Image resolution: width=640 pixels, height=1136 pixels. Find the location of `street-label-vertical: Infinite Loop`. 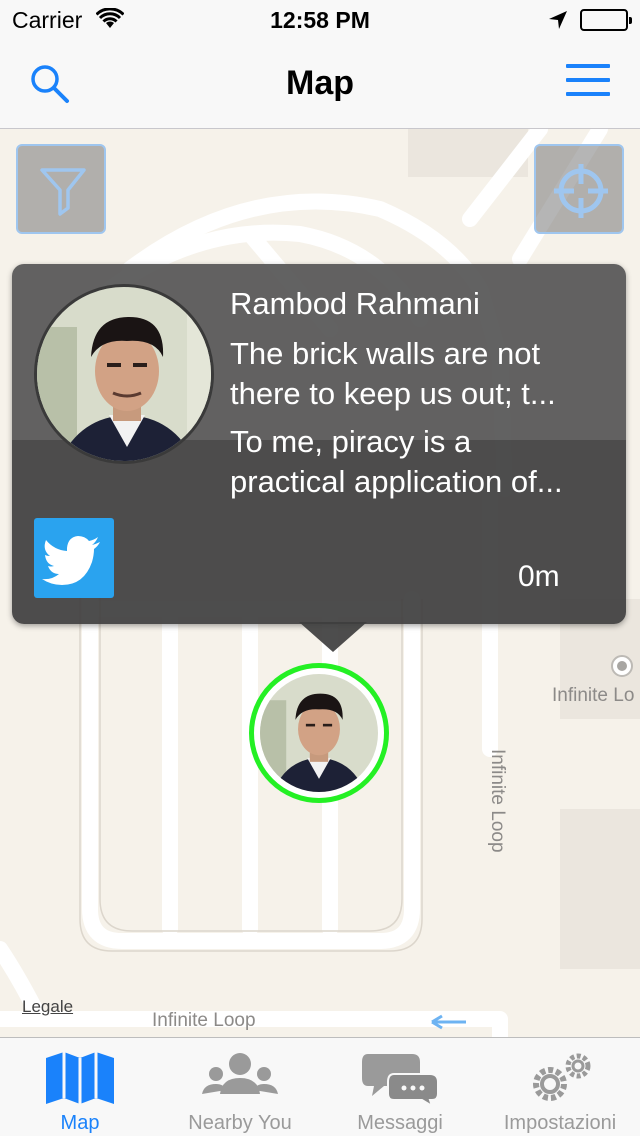

street-label-vertical: Infinite Loop is located at coordinates (497, 801).